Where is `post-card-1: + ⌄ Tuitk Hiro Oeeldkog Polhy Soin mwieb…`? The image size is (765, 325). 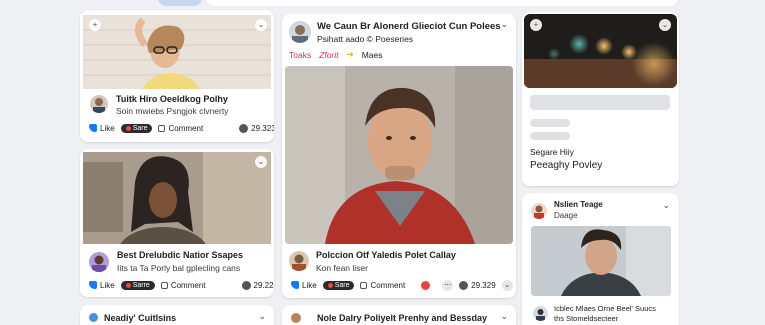
post-card-1: + ⌄ Tuitk Hiro Oeeldkog Polhy Soin mwieb… is located at coordinates (177, 76).